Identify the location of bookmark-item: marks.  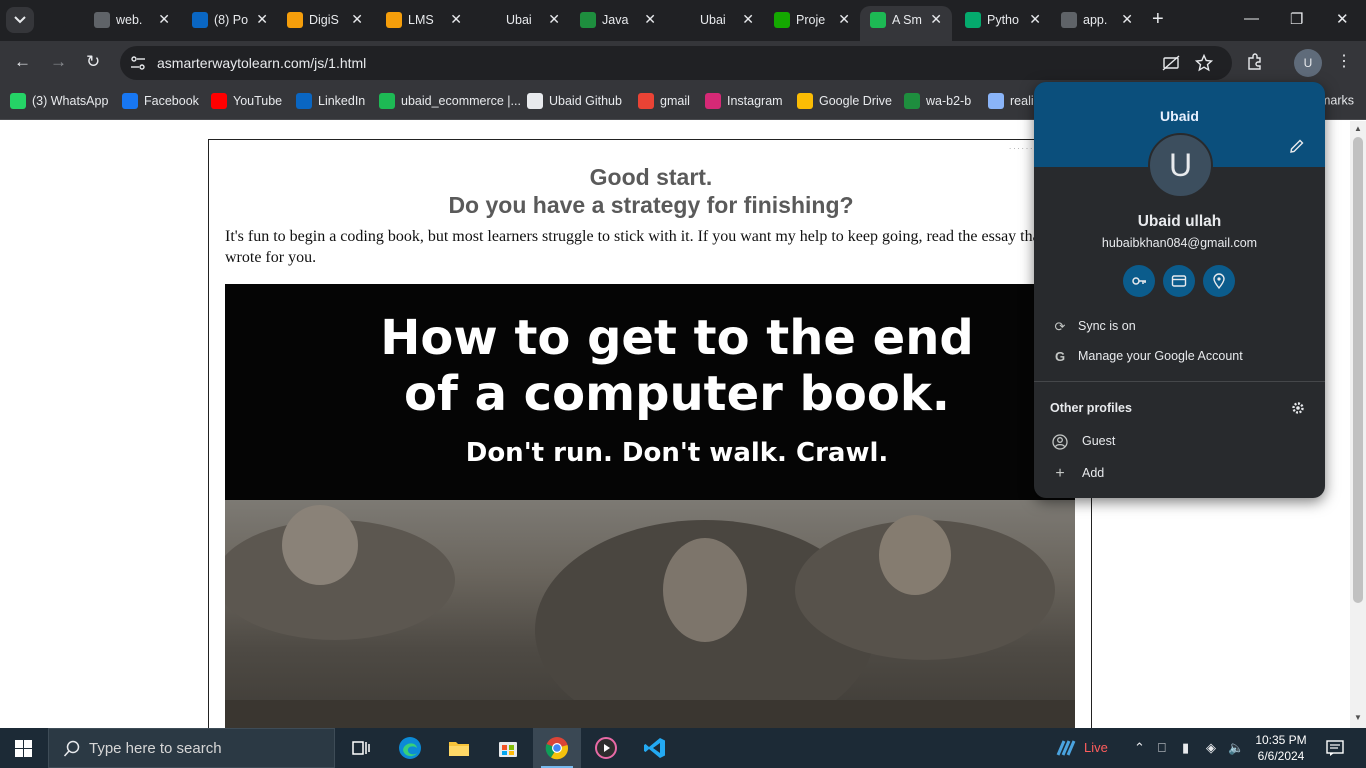
(1337, 102).